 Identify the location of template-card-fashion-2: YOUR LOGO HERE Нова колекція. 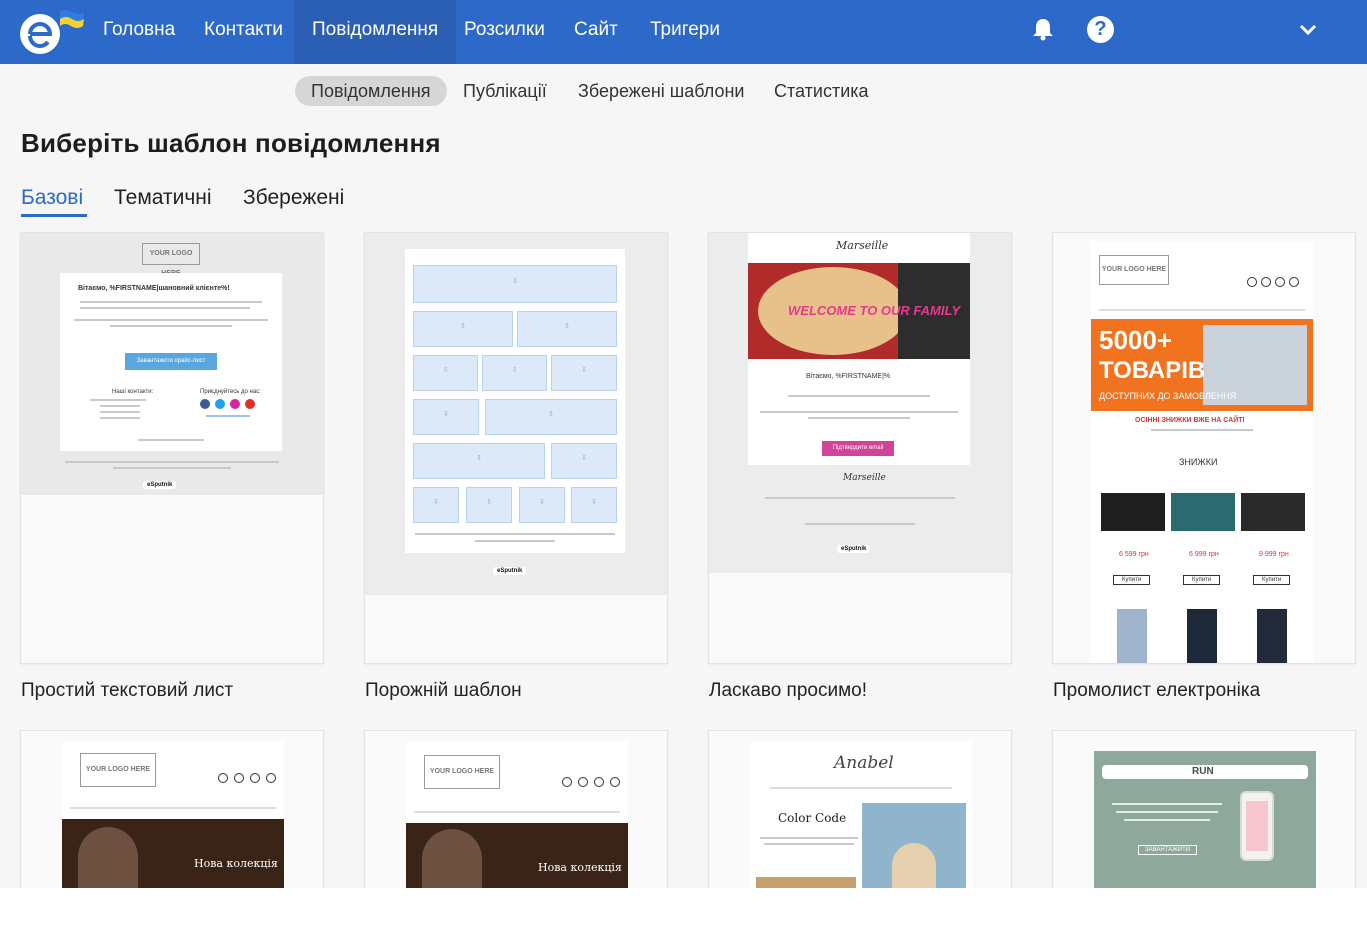
(516, 809).